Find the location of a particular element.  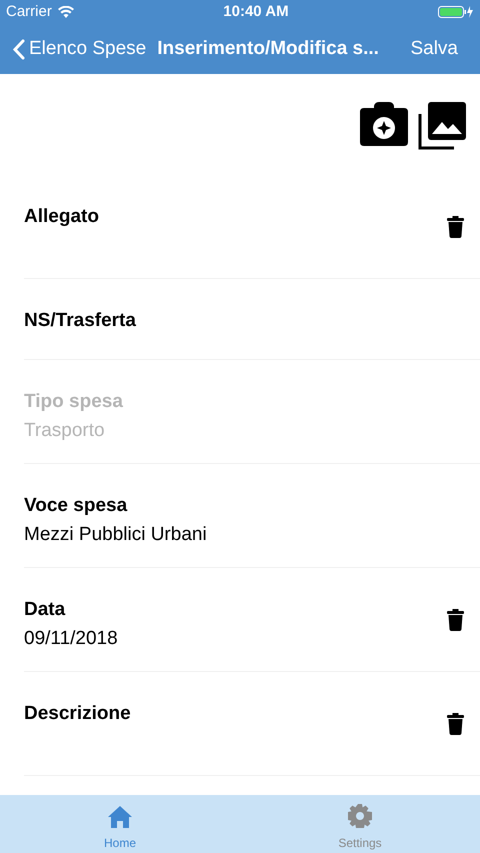

field-label: NS/Trasferta is located at coordinates (80, 321).